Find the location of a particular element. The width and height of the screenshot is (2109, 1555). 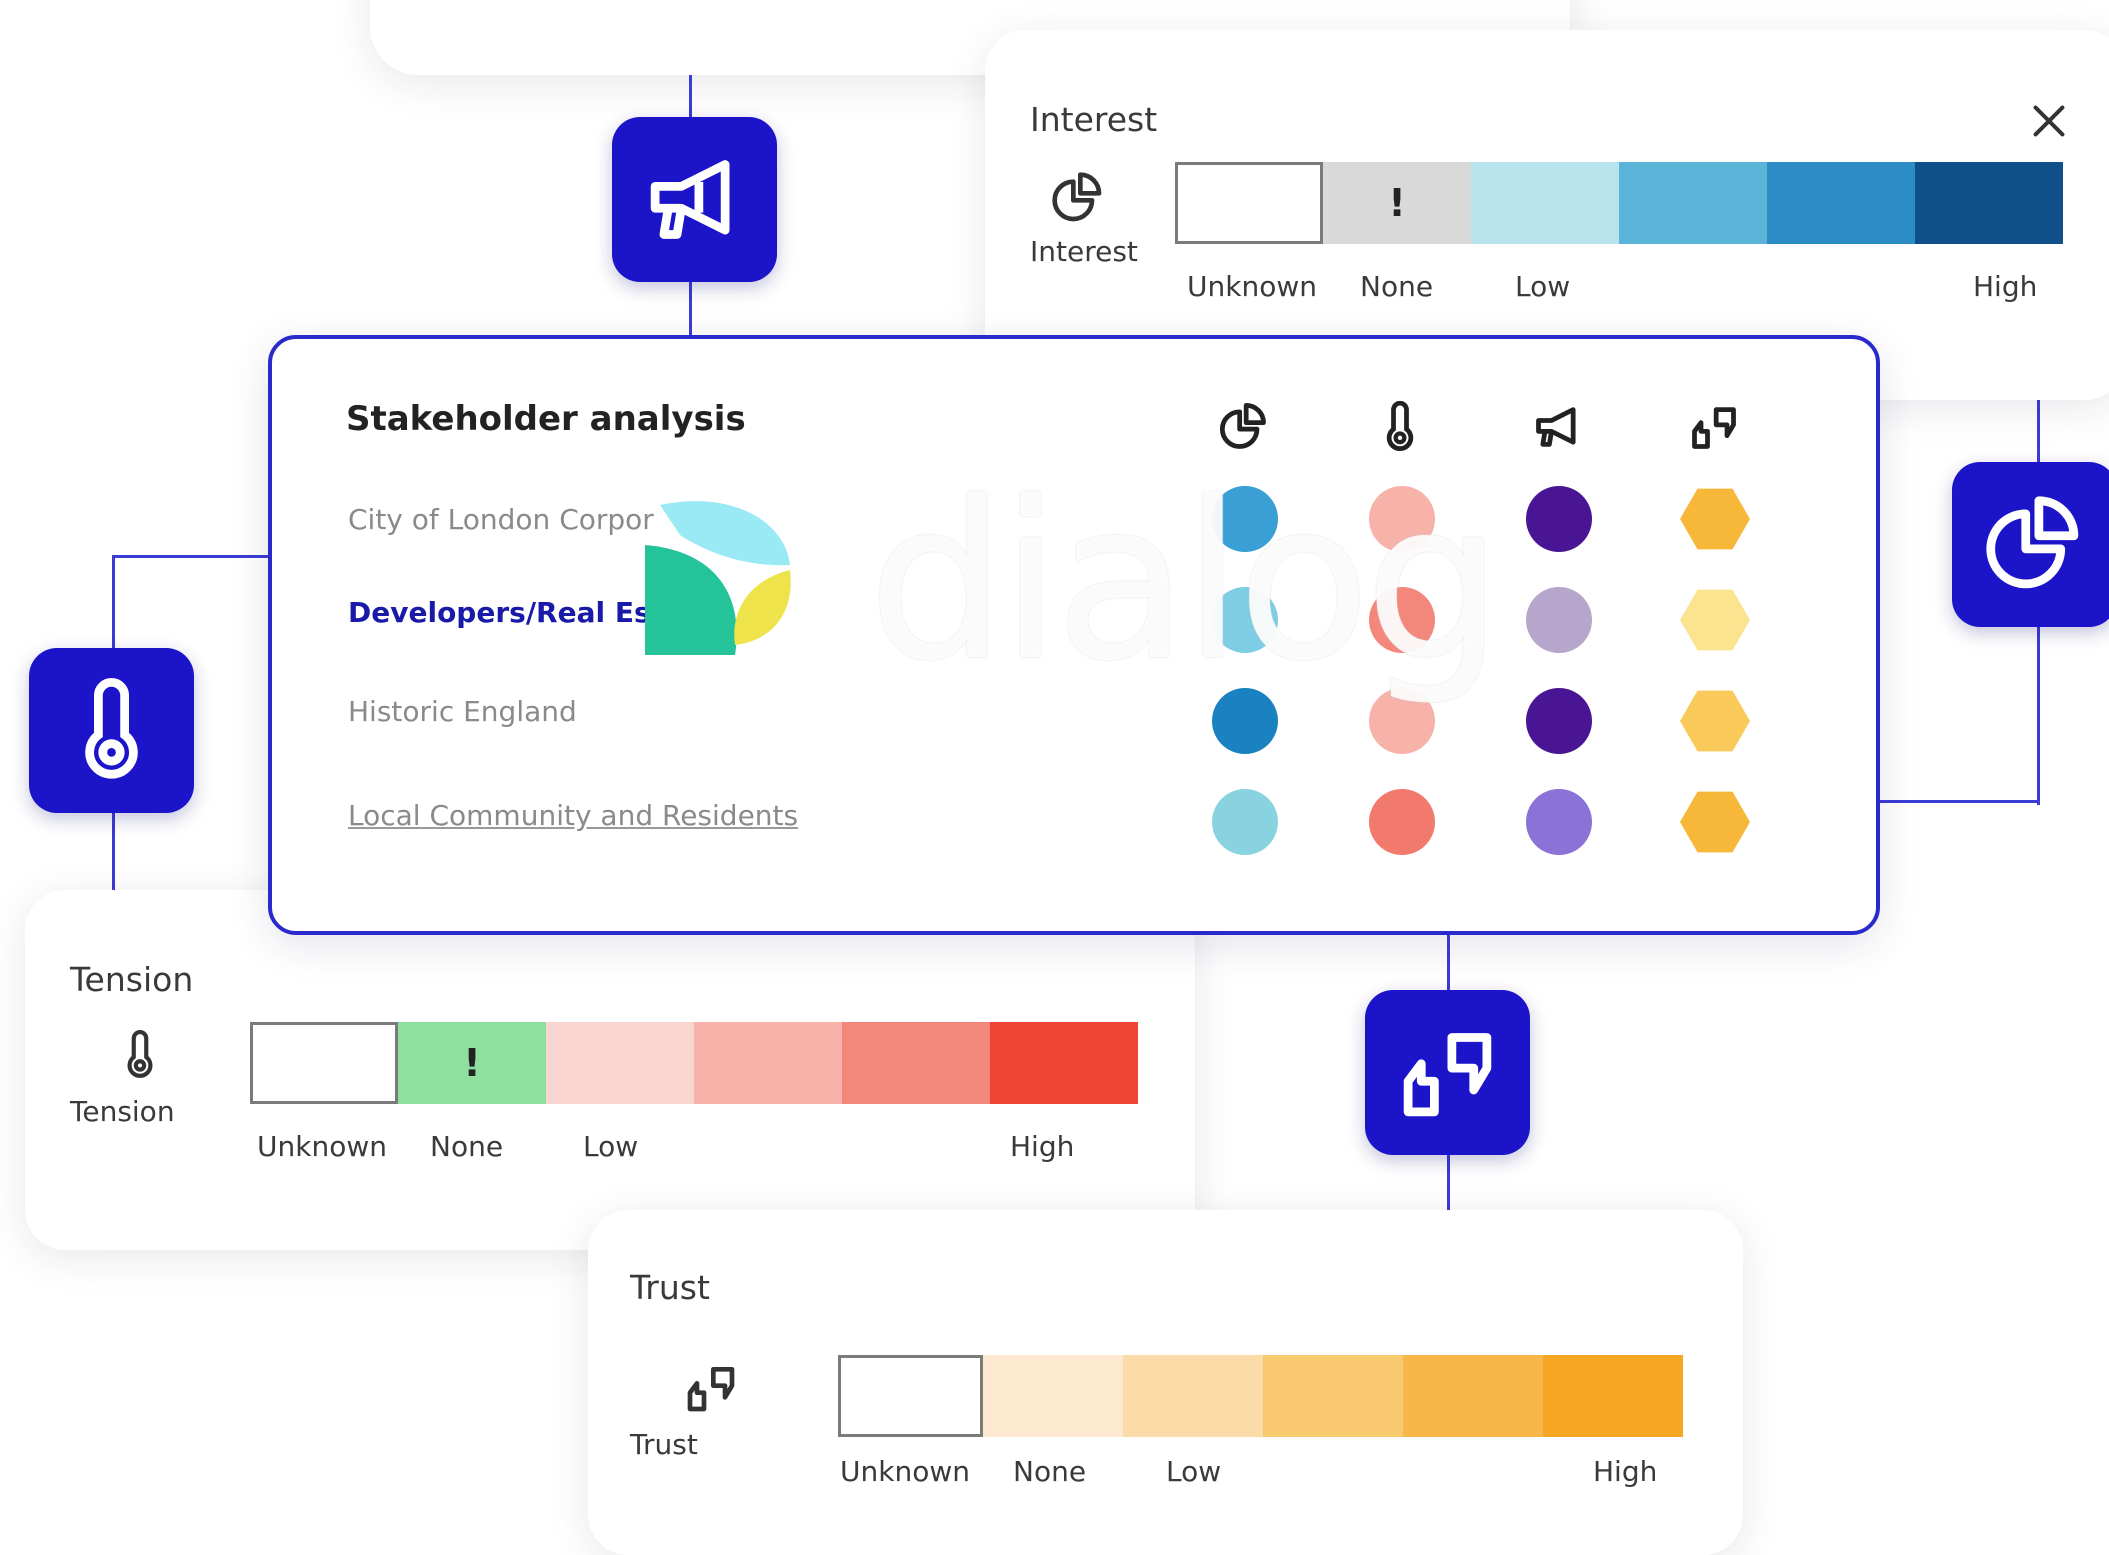

trust-scale is located at coordinates (1260, 1396).